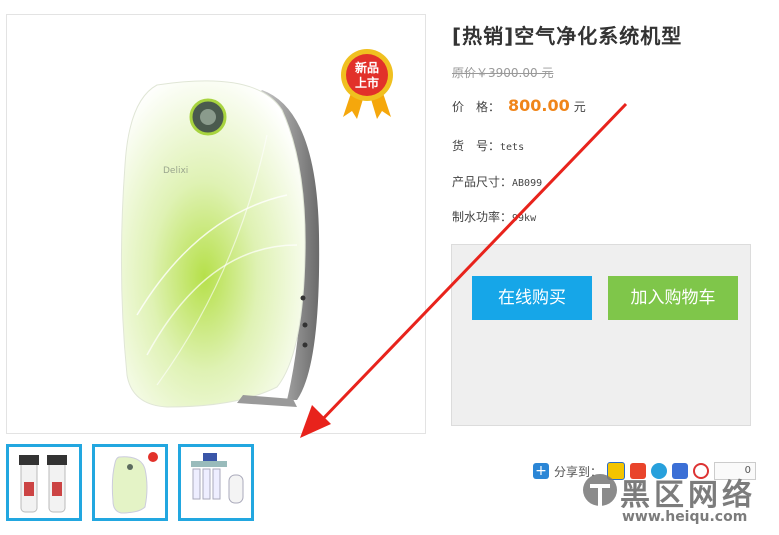 The image size is (779, 535). I want to click on add-to-cart-button: 加入购物车, so click(673, 298).